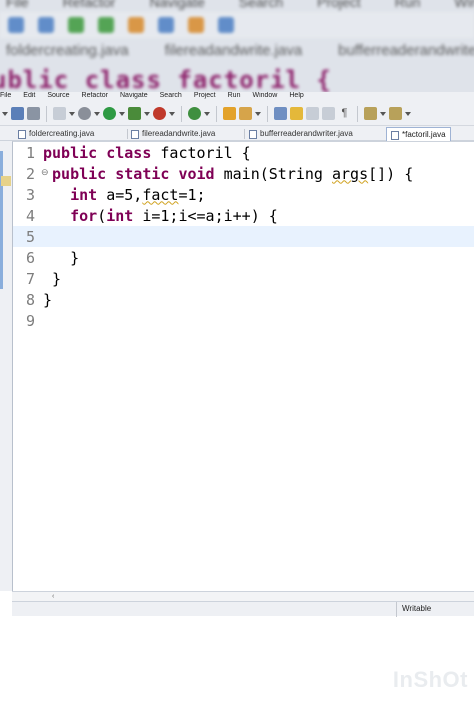 The width and height of the screenshot is (474, 711). I want to click on highlight-icon, so click(296, 113).